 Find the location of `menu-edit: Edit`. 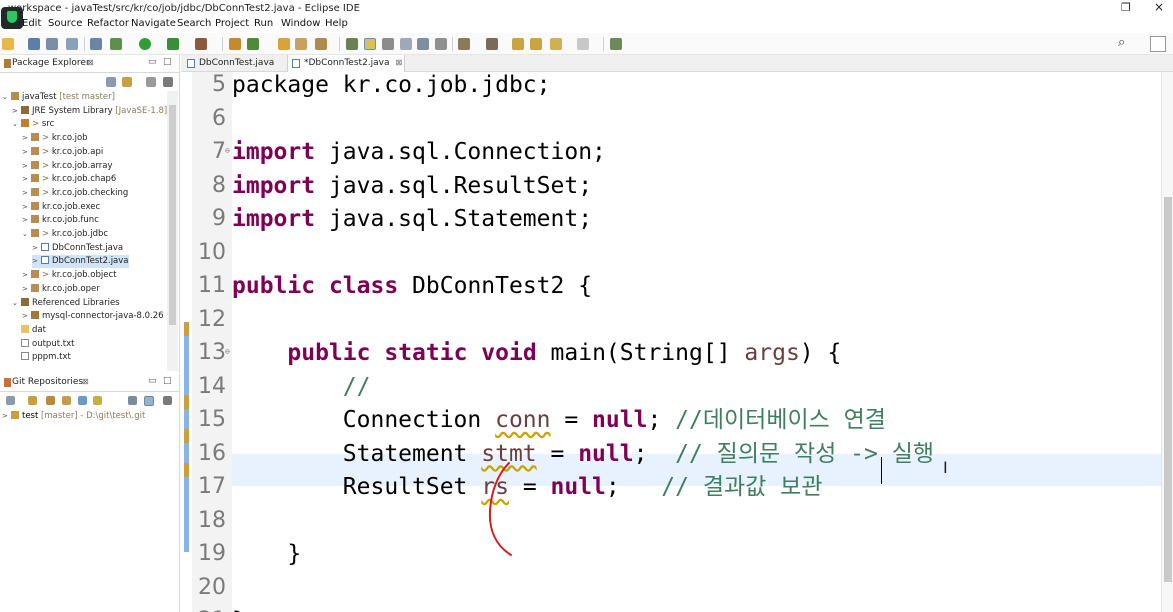

menu-edit: Edit is located at coordinates (31, 23).